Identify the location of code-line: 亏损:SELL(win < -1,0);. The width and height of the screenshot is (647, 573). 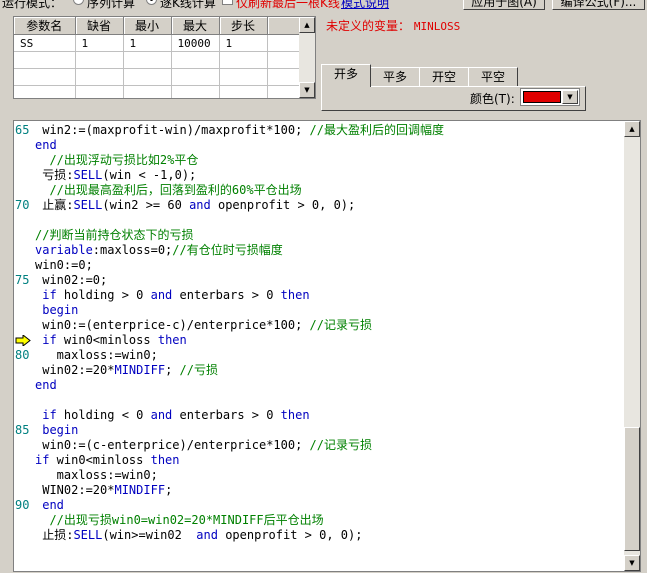
(318, 175).